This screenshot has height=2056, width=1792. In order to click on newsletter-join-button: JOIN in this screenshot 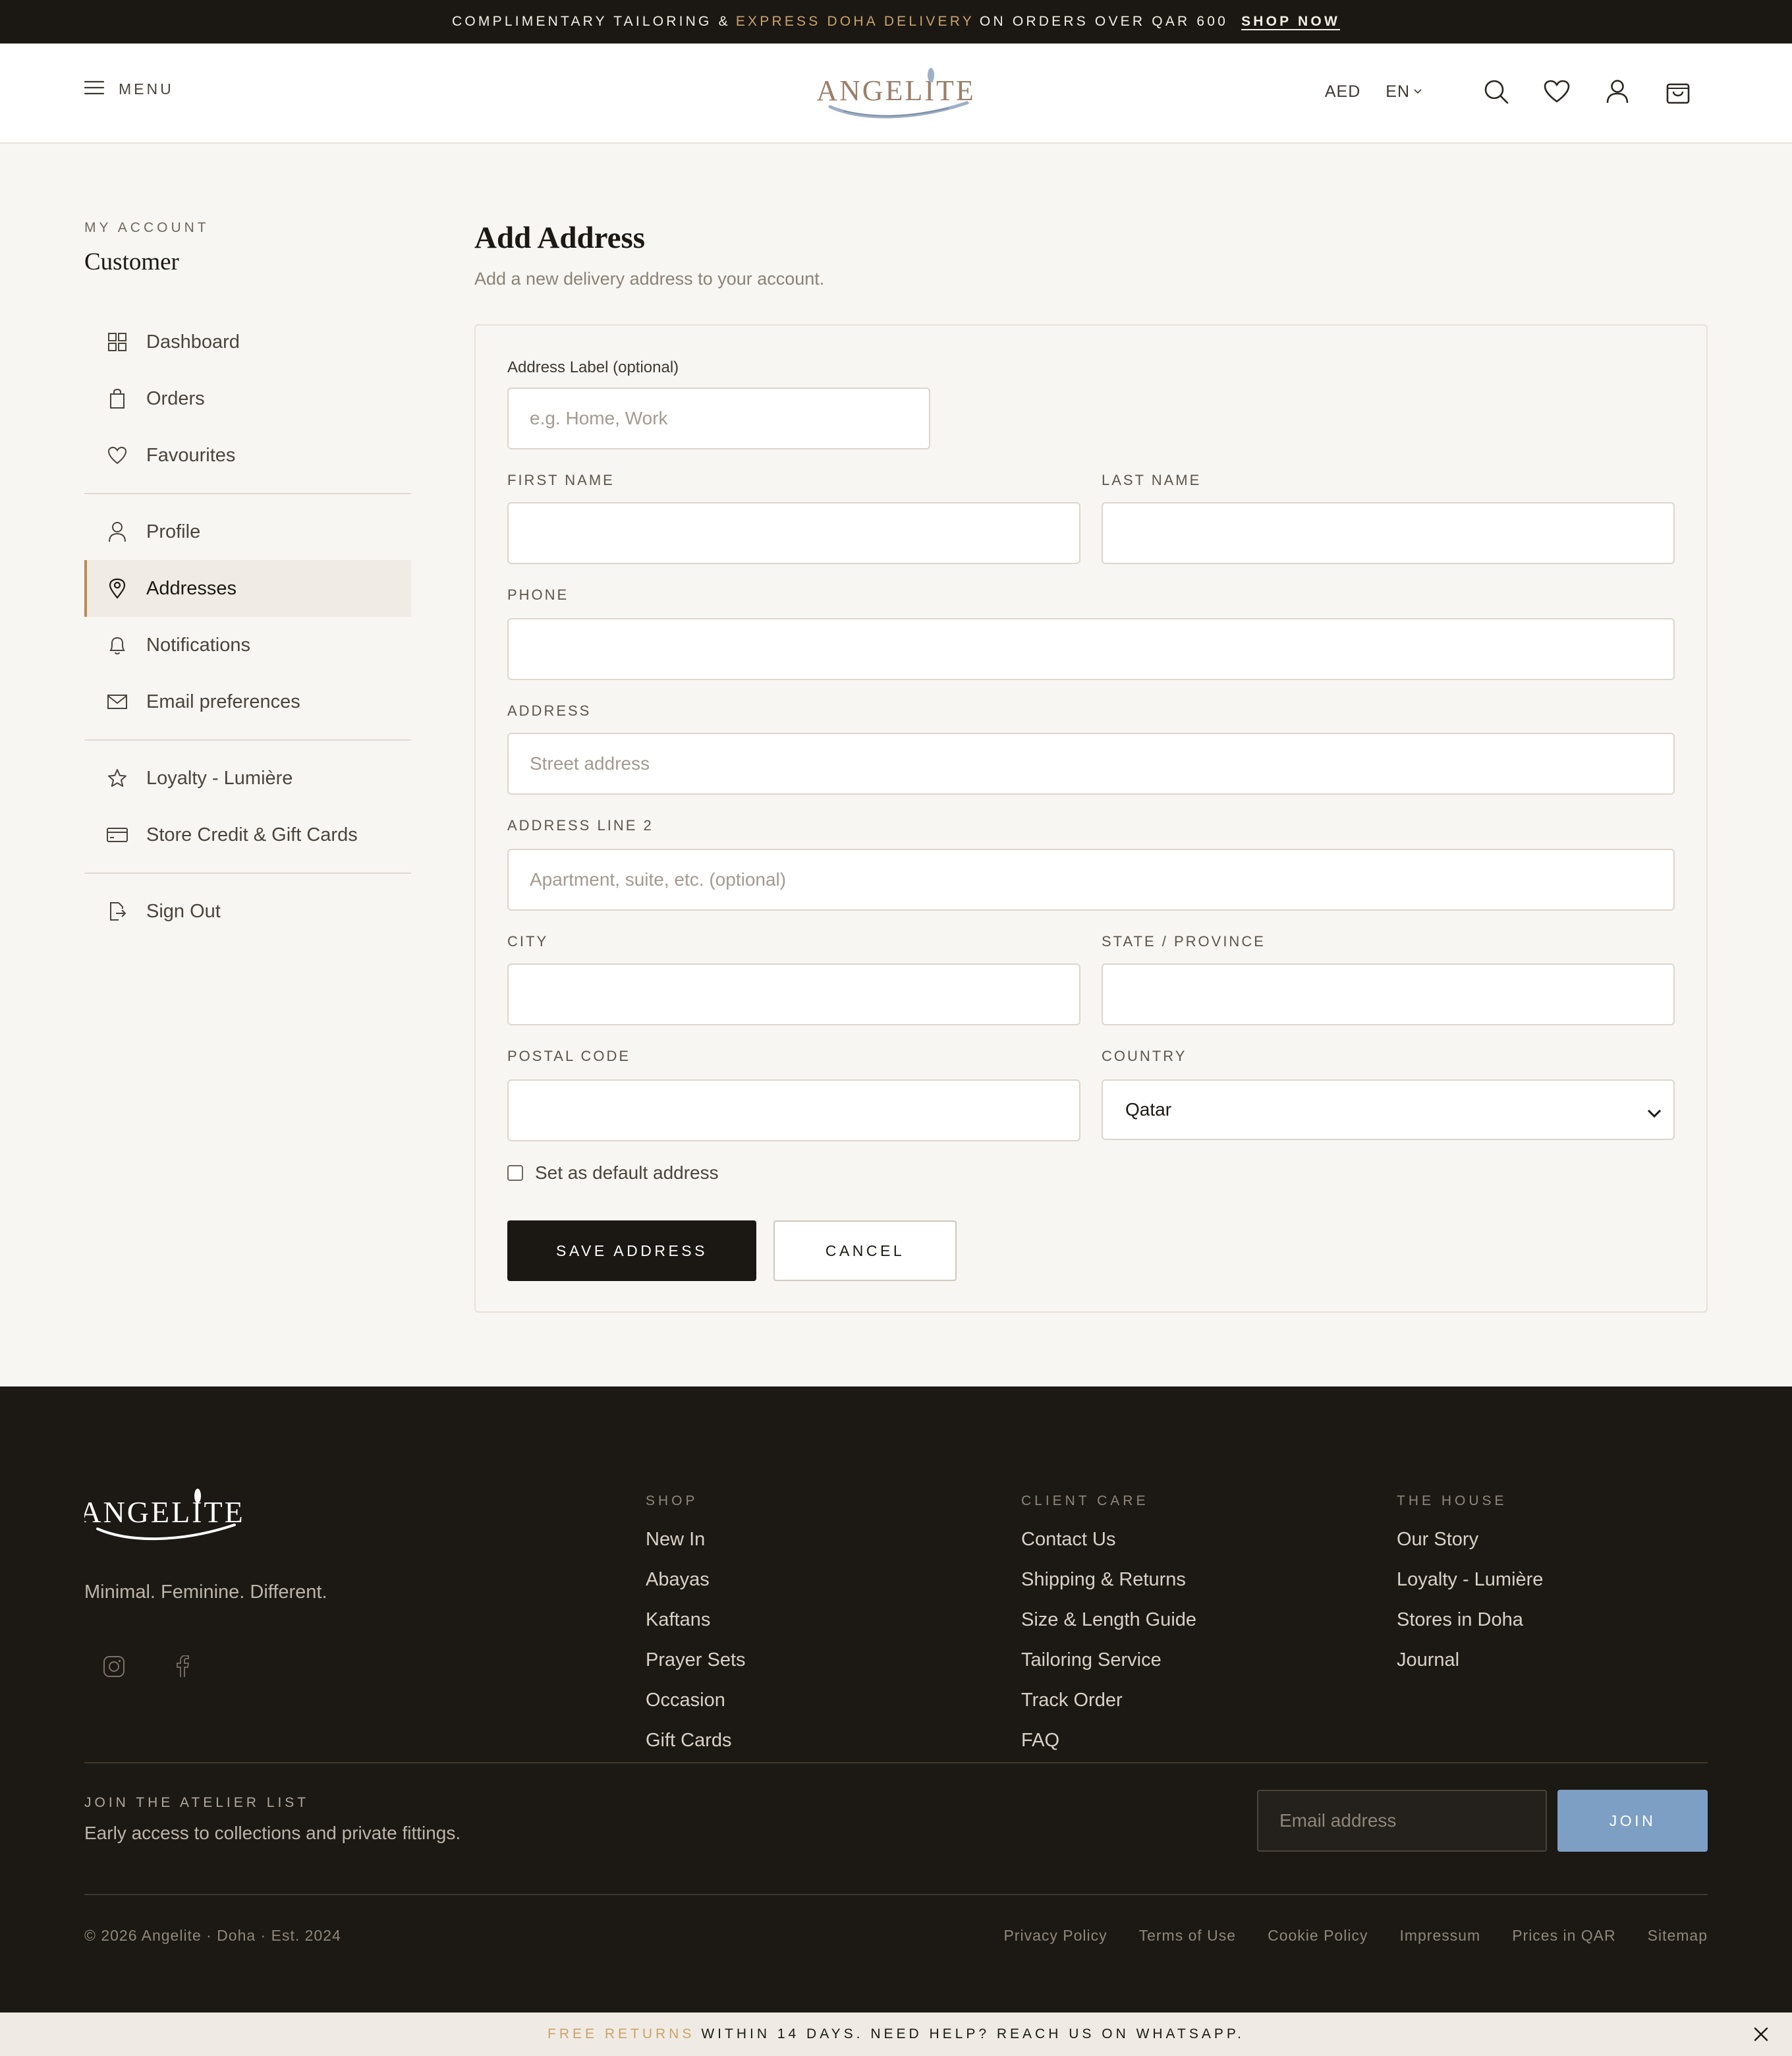, I will do `click(1632, 1821)`.